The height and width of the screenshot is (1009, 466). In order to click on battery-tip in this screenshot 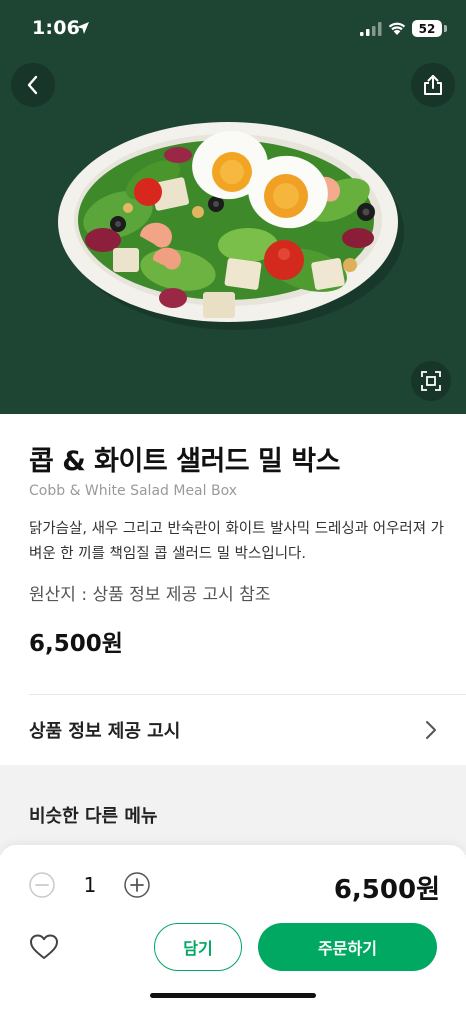, I will do `click(445, 28)`.